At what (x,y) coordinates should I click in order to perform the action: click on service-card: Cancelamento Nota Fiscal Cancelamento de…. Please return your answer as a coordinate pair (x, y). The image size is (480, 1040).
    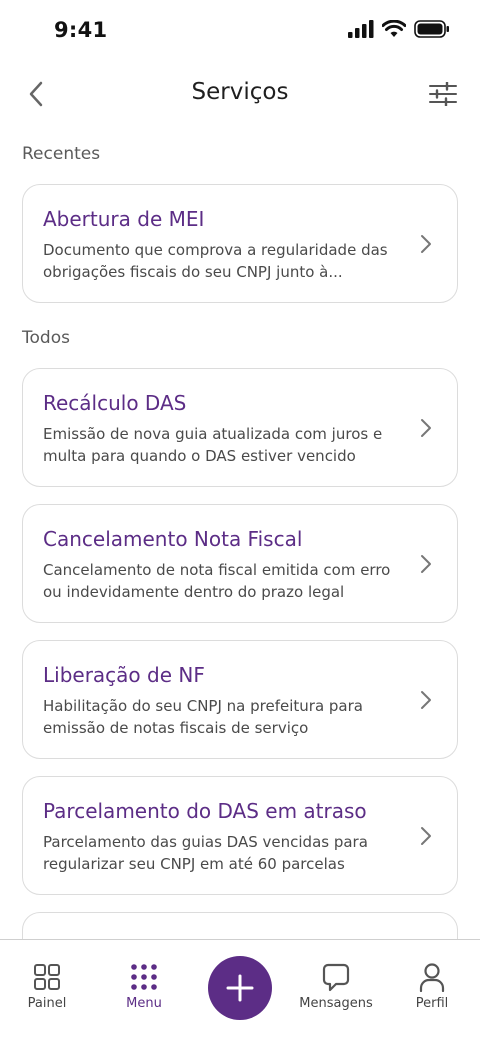
    Looking at the image, I should click on (240, 563).